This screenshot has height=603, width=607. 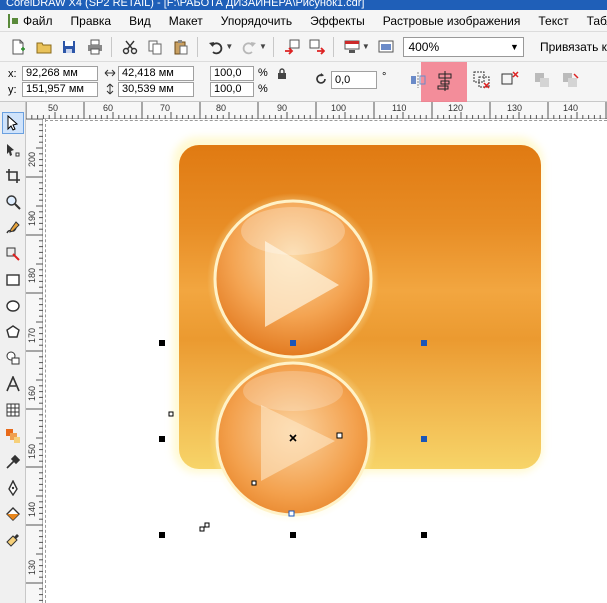 I want to click on text-tool, so click(x=13, y=384).